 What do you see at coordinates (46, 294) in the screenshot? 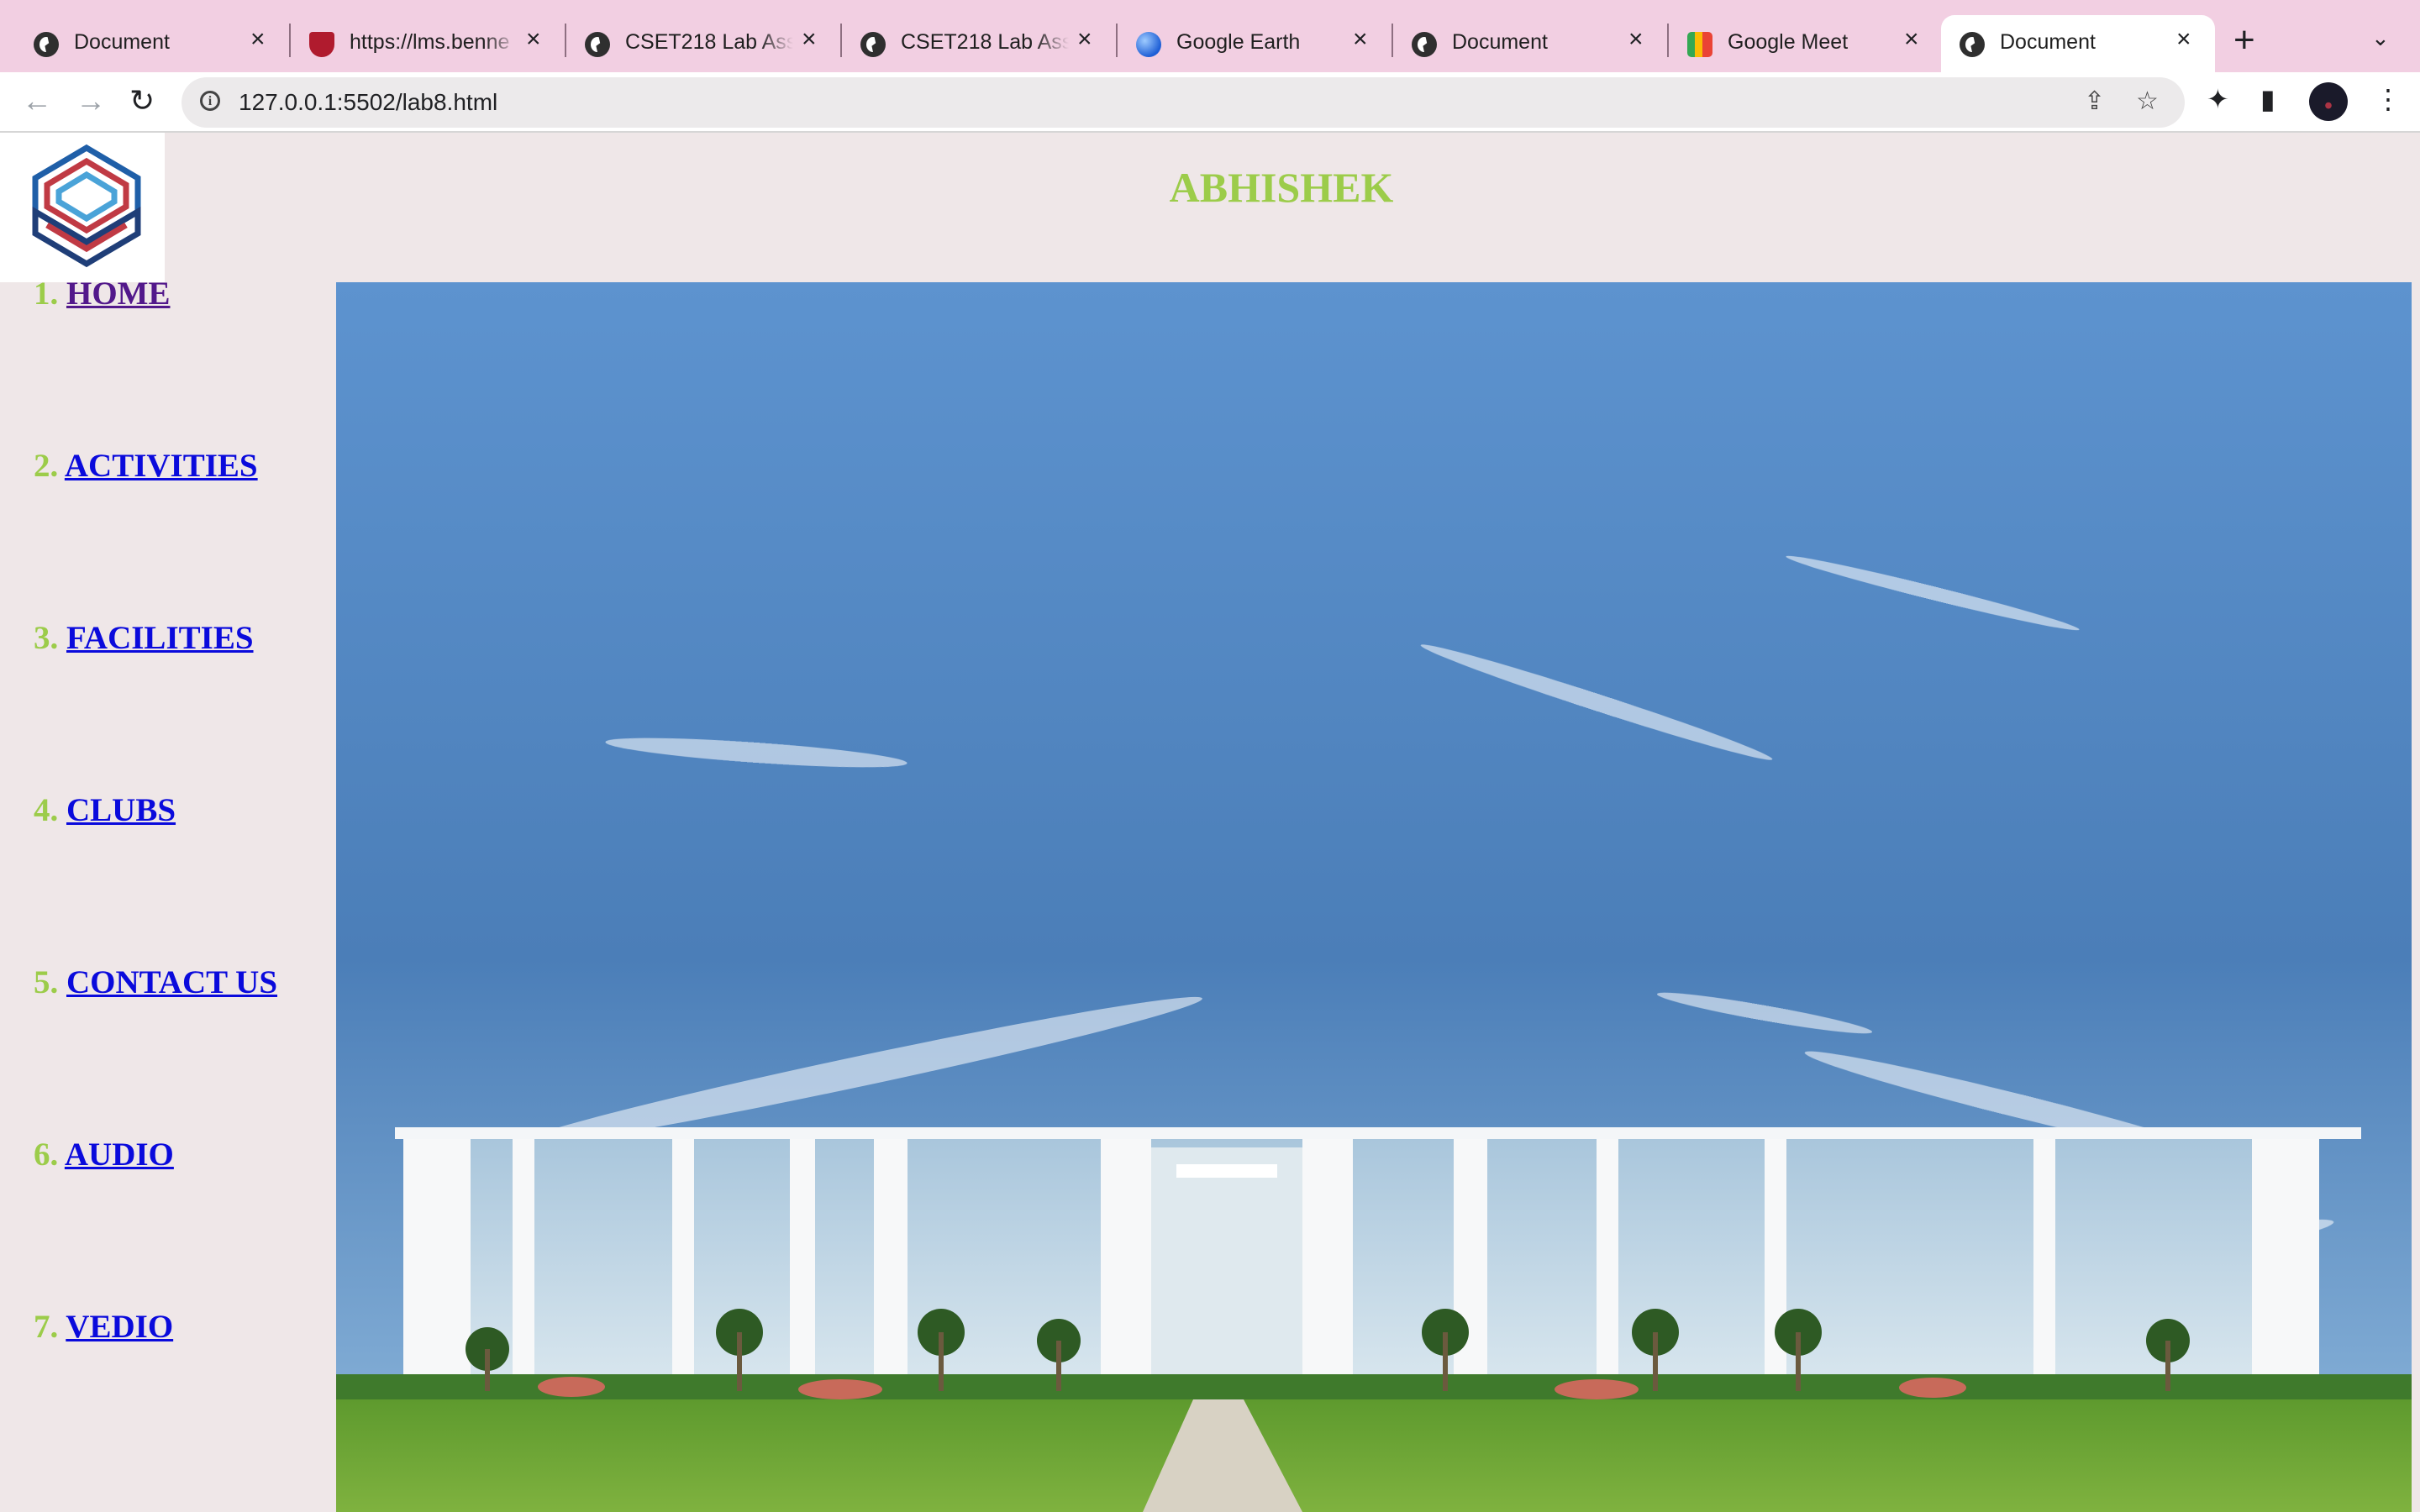
I see `nav-number: 1.` at bounding box center [46, 294].